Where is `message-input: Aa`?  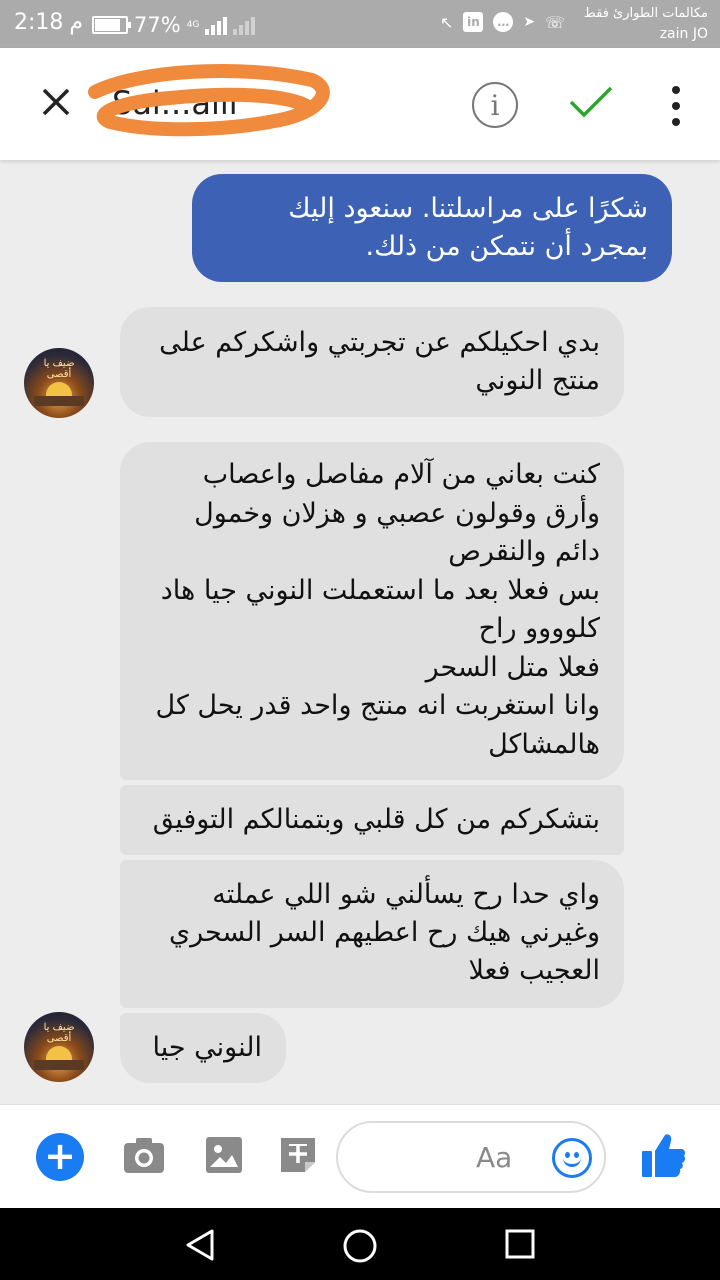
message-input: Aa is located at coordinates (471, 1157).